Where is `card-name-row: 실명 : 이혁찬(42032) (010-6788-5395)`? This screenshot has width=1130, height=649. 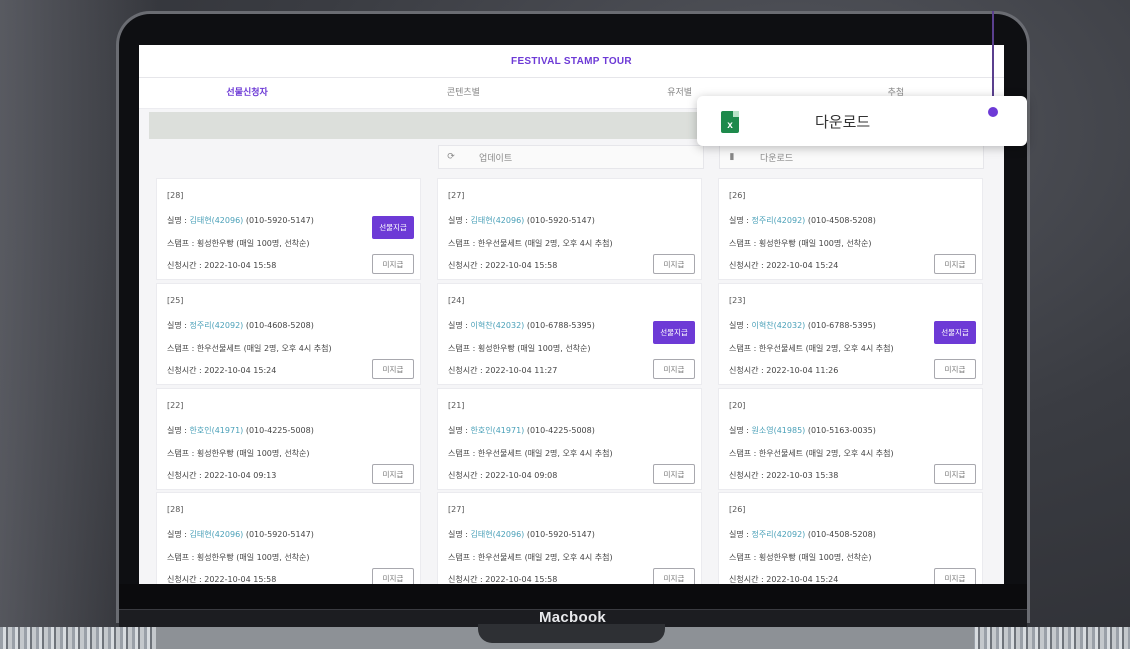
card-name-row: 실명 : 이혁찬(42032) (010-6788-5395) is located at coordinates (802, 325).